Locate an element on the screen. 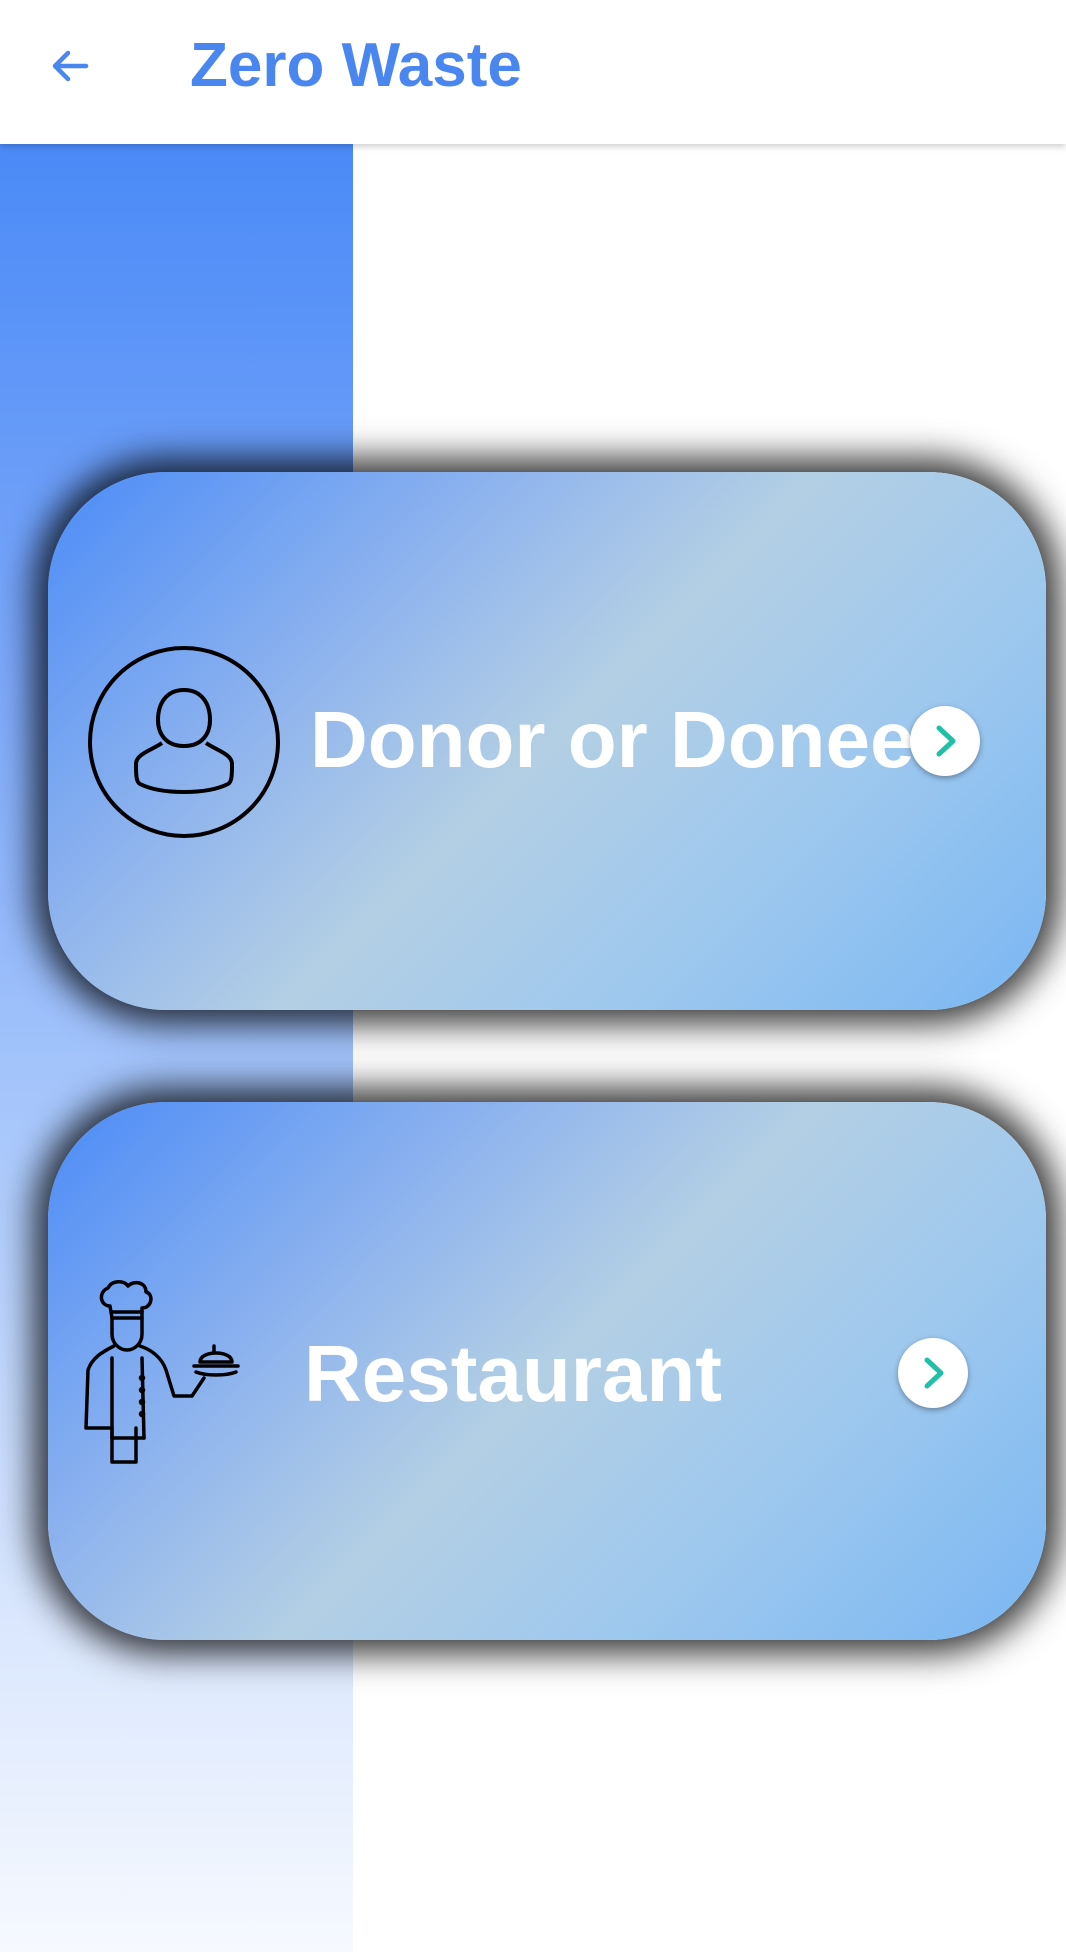 This screenshot has width=1066, height=1952. donor-or-donee-chevron-button is located at coordinates (945, 741).